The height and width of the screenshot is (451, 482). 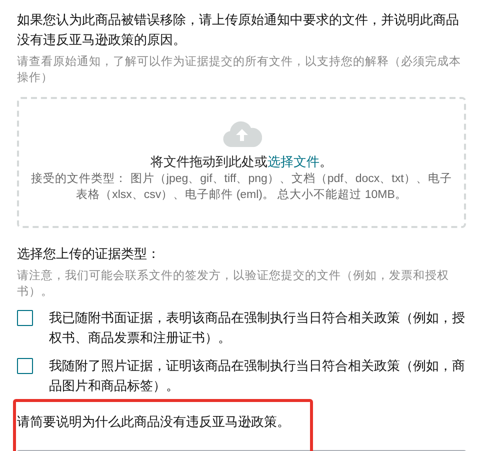 What do you see at coordinates (89, 254) in the screenshot?
I see `section-title: 选择您上传的证据类型：` at bounding box center [89, 254].